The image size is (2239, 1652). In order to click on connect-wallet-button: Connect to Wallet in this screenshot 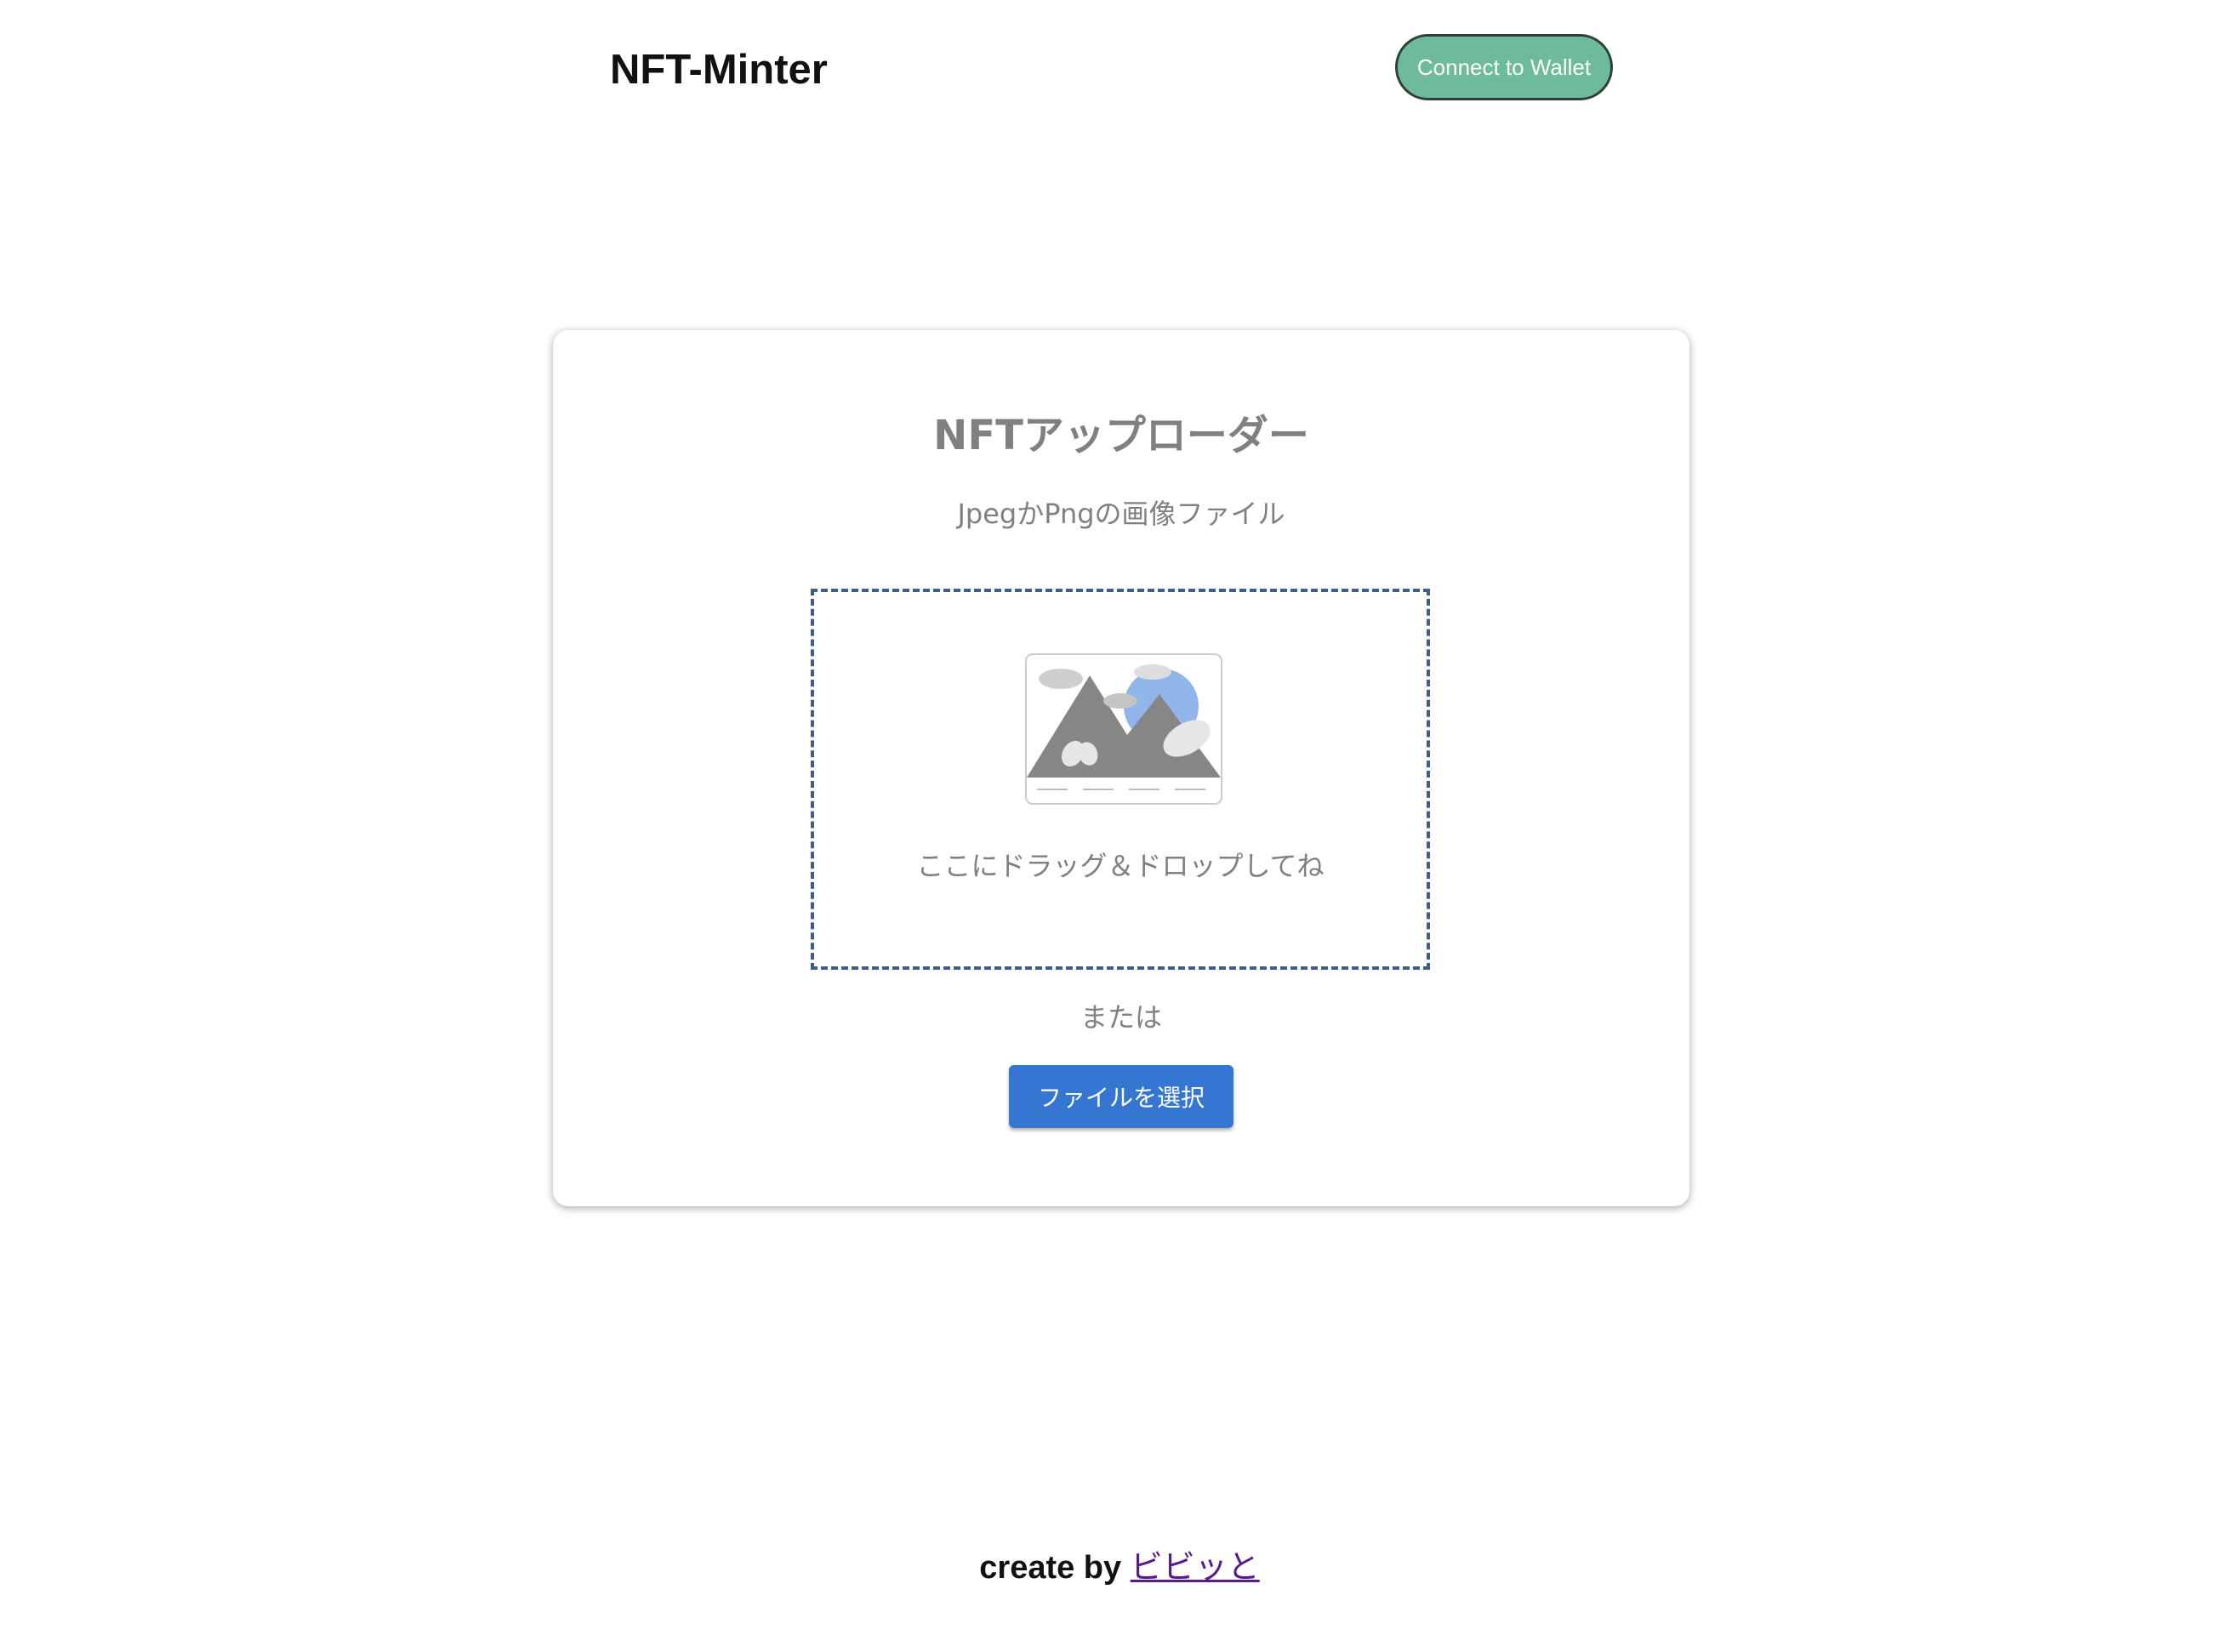, I will do `click(1504, 67)`.